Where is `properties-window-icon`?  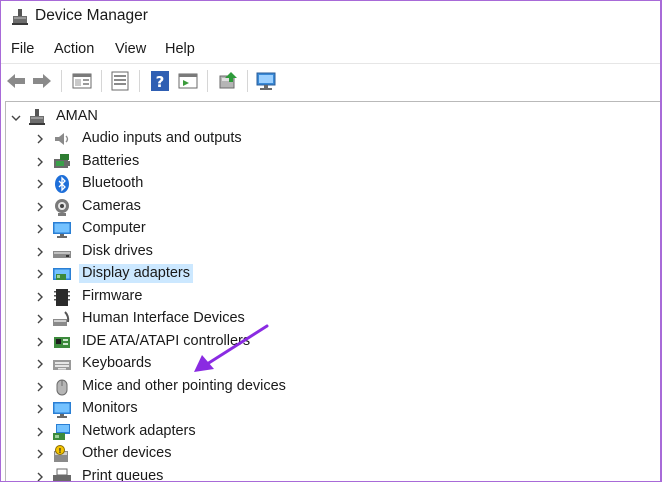 properties-window-icon is located at coordinates (82, 81).